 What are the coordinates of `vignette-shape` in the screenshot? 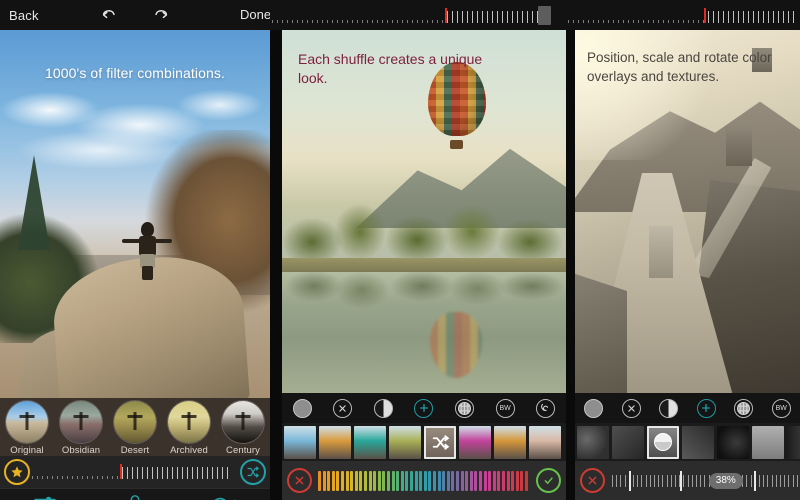 It's located at (663, 442).